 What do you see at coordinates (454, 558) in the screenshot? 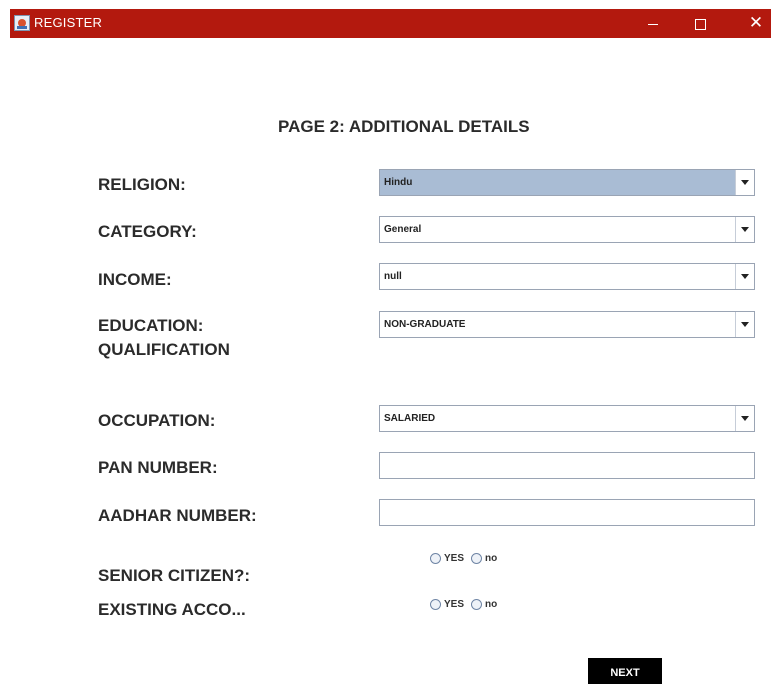
I see `senior-citizen-yes-label: YES` at bounding box center [454, 558].